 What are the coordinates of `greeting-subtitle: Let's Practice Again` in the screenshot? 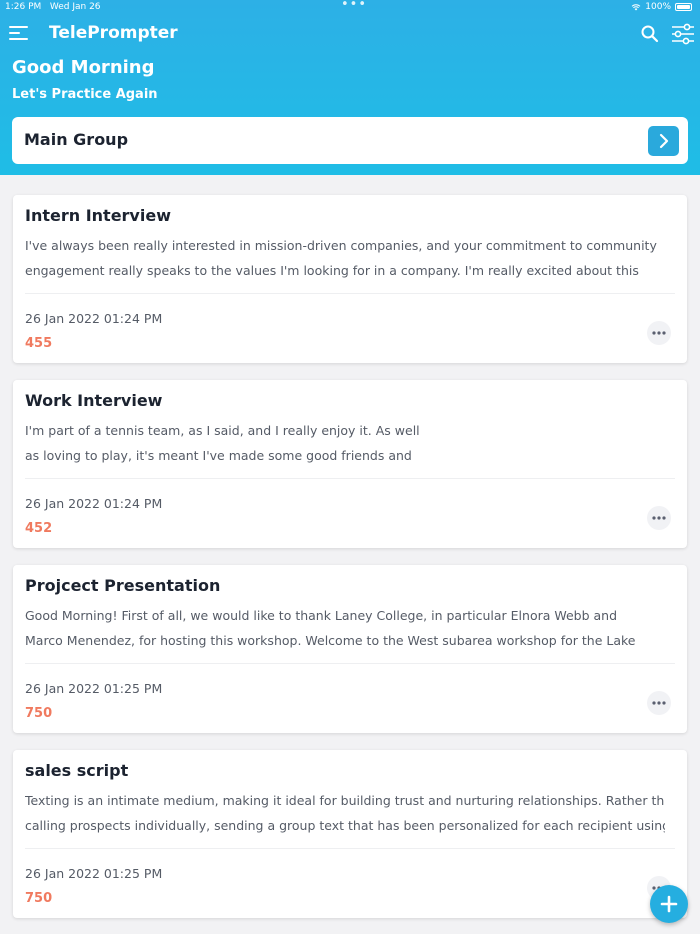 It's located at (85, 94).